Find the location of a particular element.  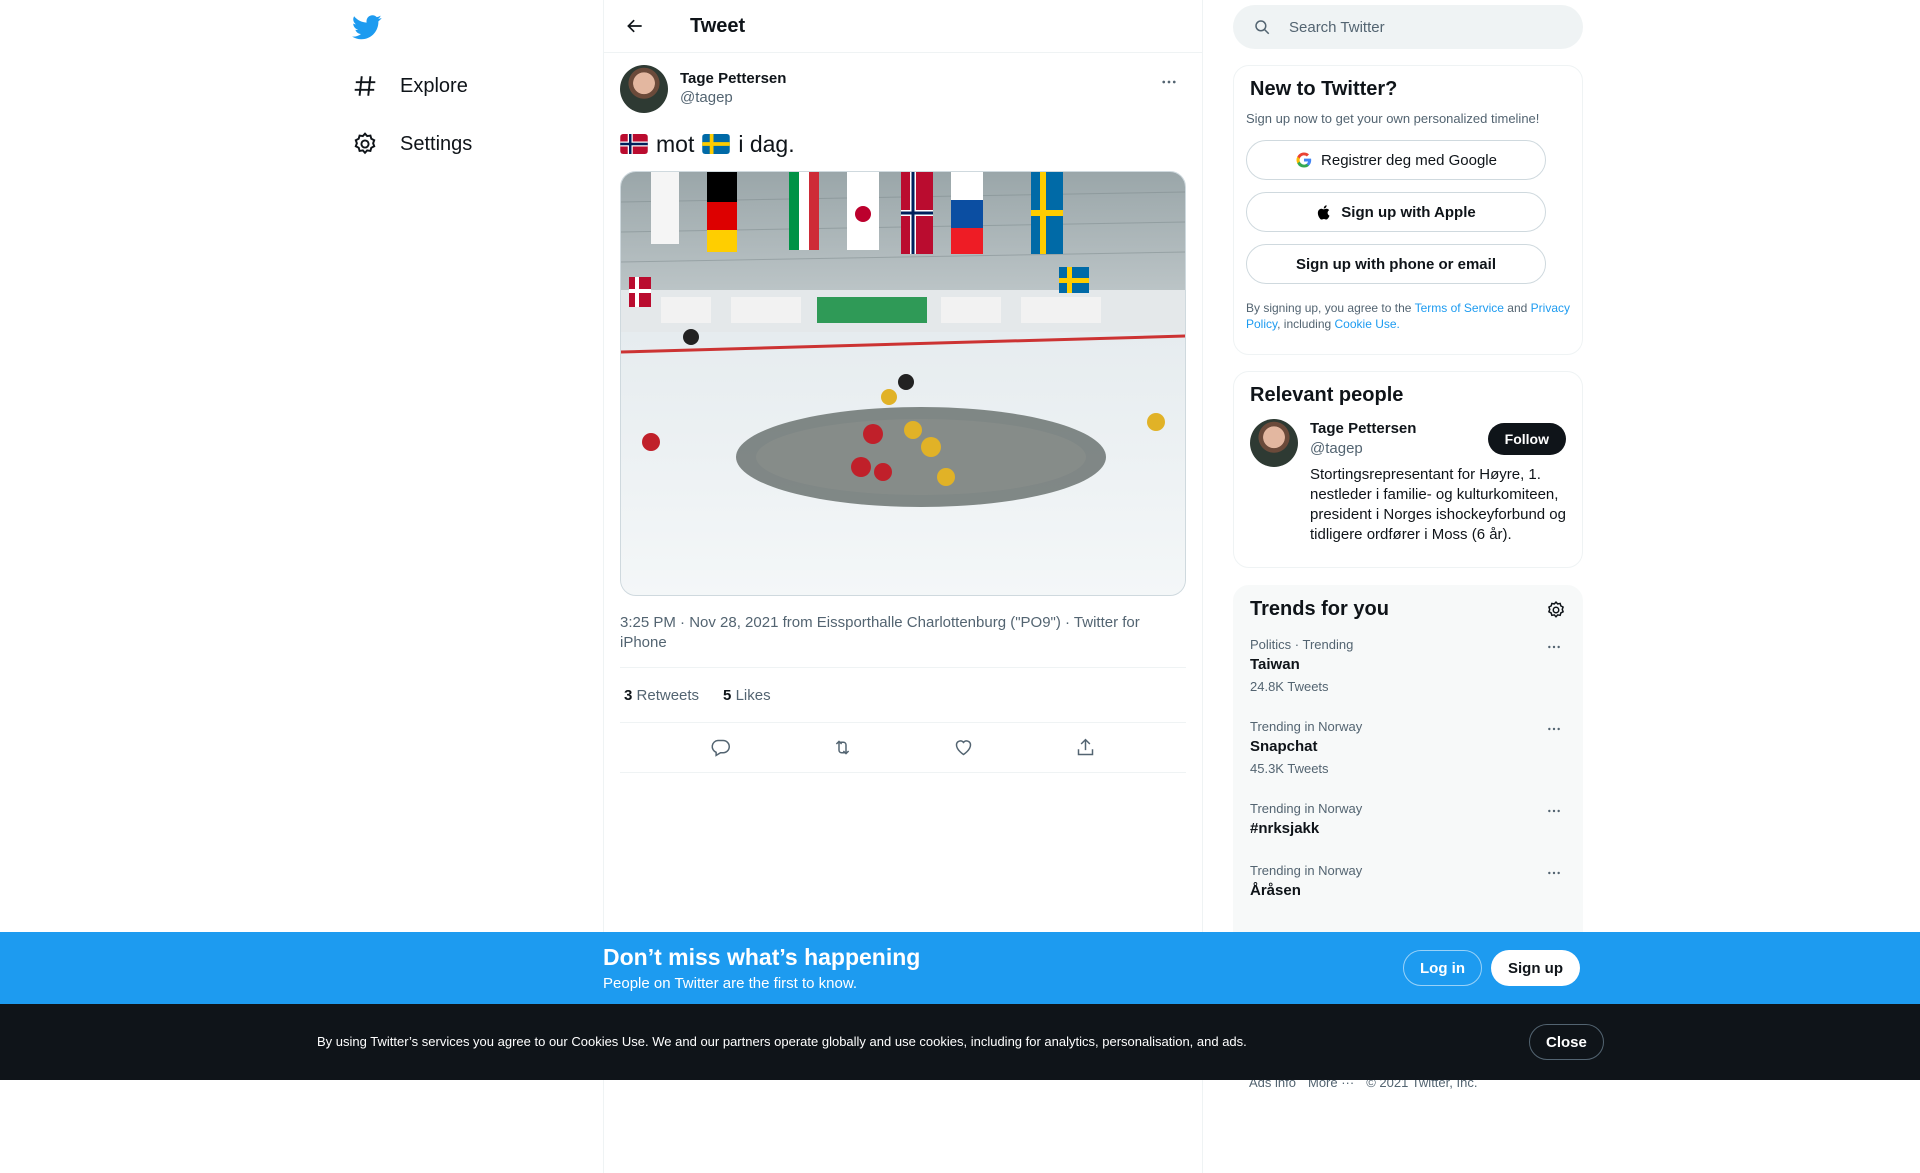

arrow-left-icon is located at coordinates (634, 26).